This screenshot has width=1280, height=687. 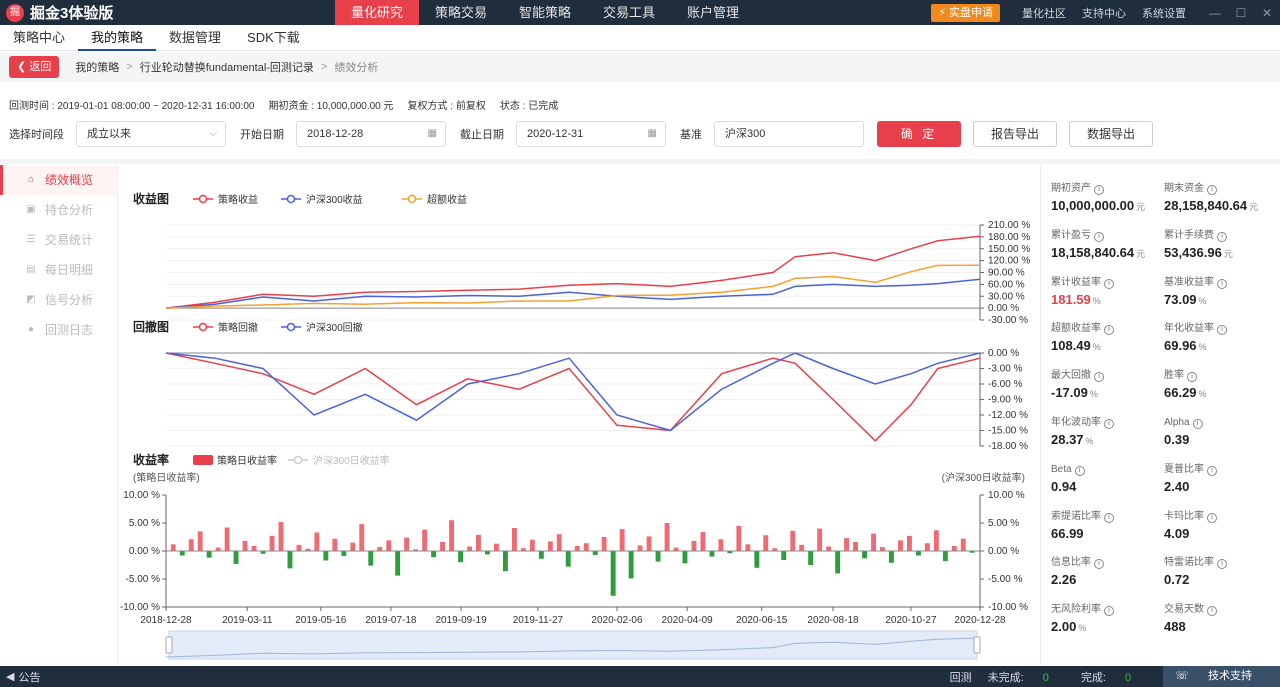 I want to click on live-apply-label: 实盘申请, so click(x=971, y=12).